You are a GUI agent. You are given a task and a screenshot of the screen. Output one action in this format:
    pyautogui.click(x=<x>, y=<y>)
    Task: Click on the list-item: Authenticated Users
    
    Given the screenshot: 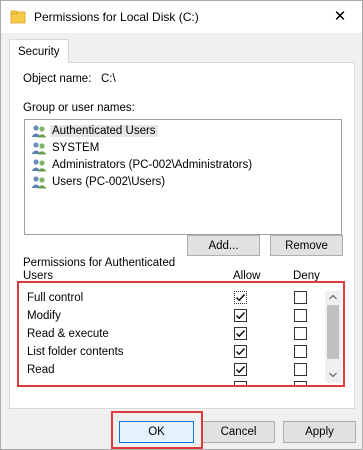 What is the action you would take?
    pyautogui.click(x=94, y=130)
    